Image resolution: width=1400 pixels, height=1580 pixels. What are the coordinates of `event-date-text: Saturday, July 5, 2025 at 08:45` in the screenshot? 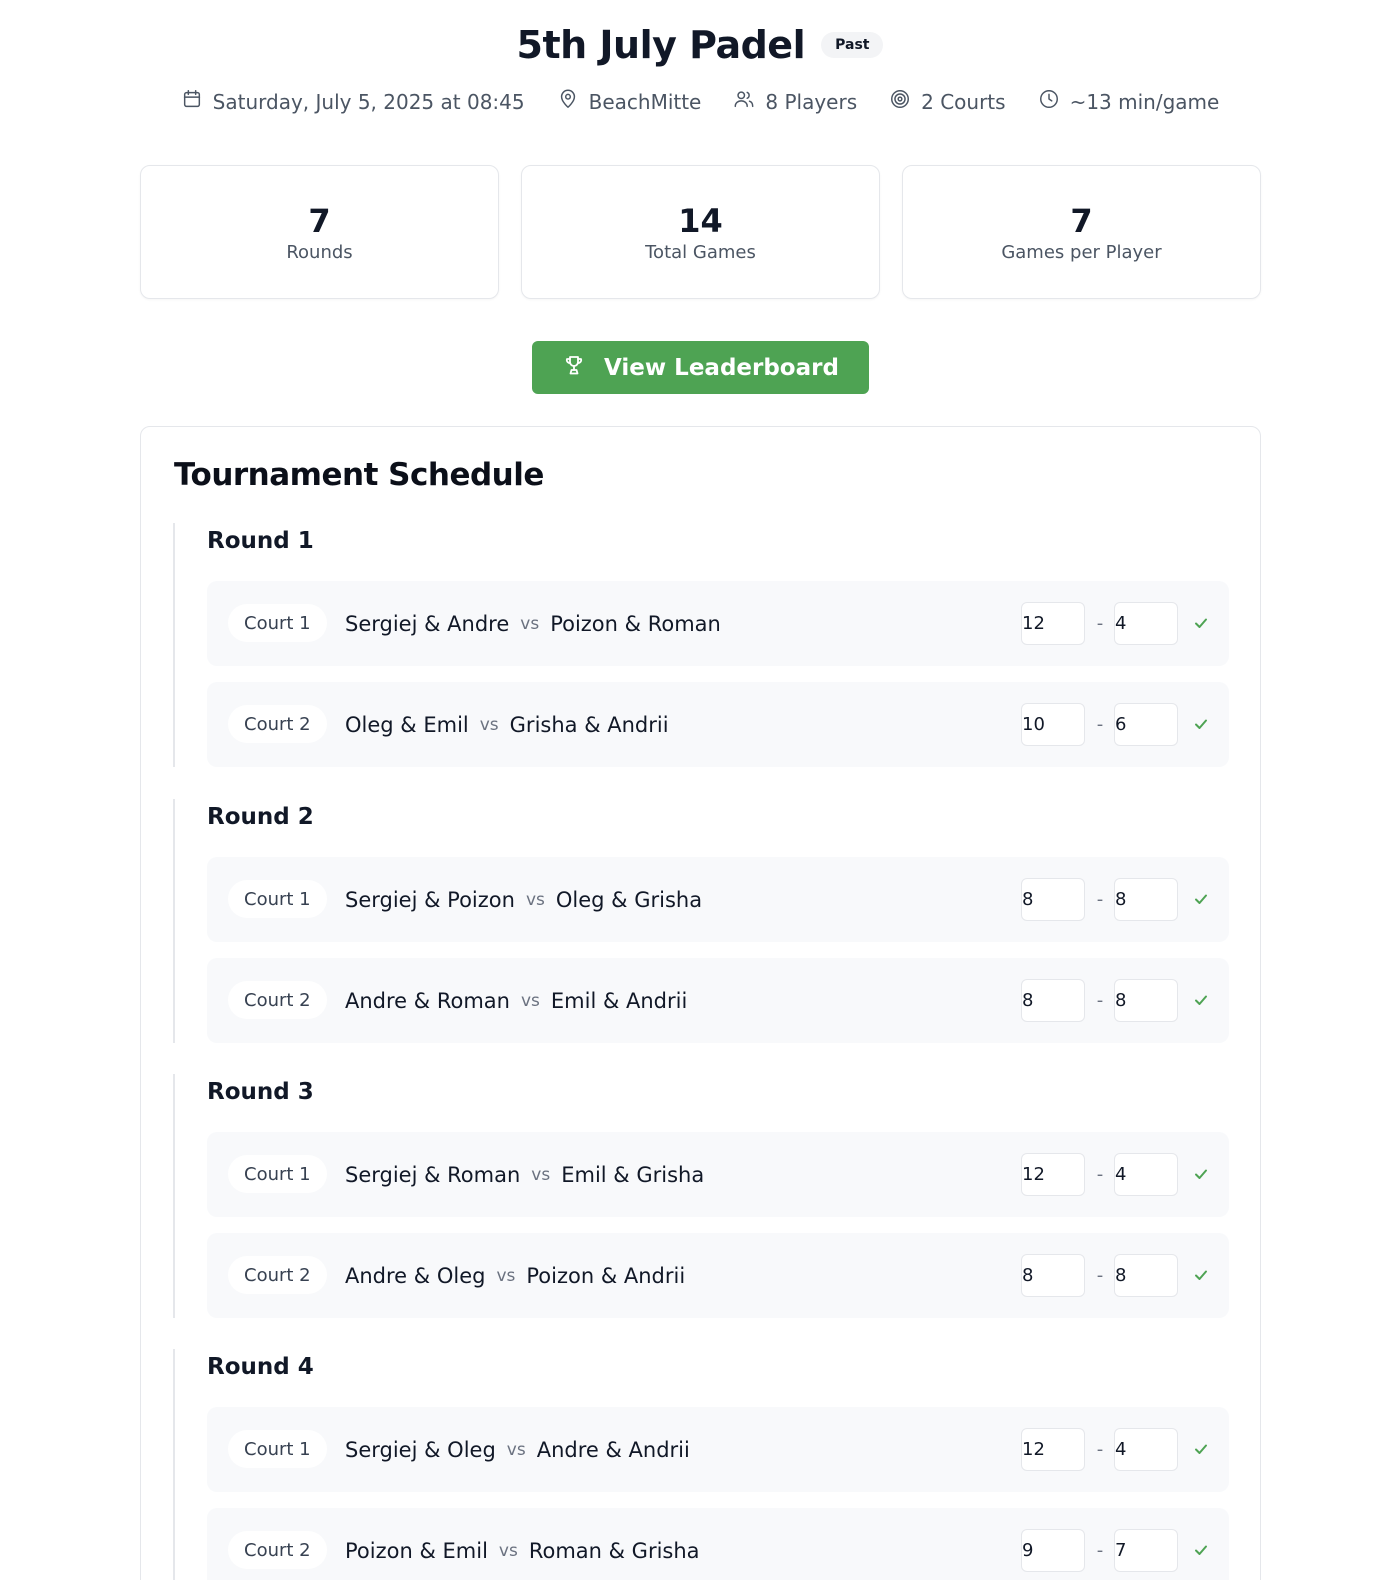 It's located at (368, 101).